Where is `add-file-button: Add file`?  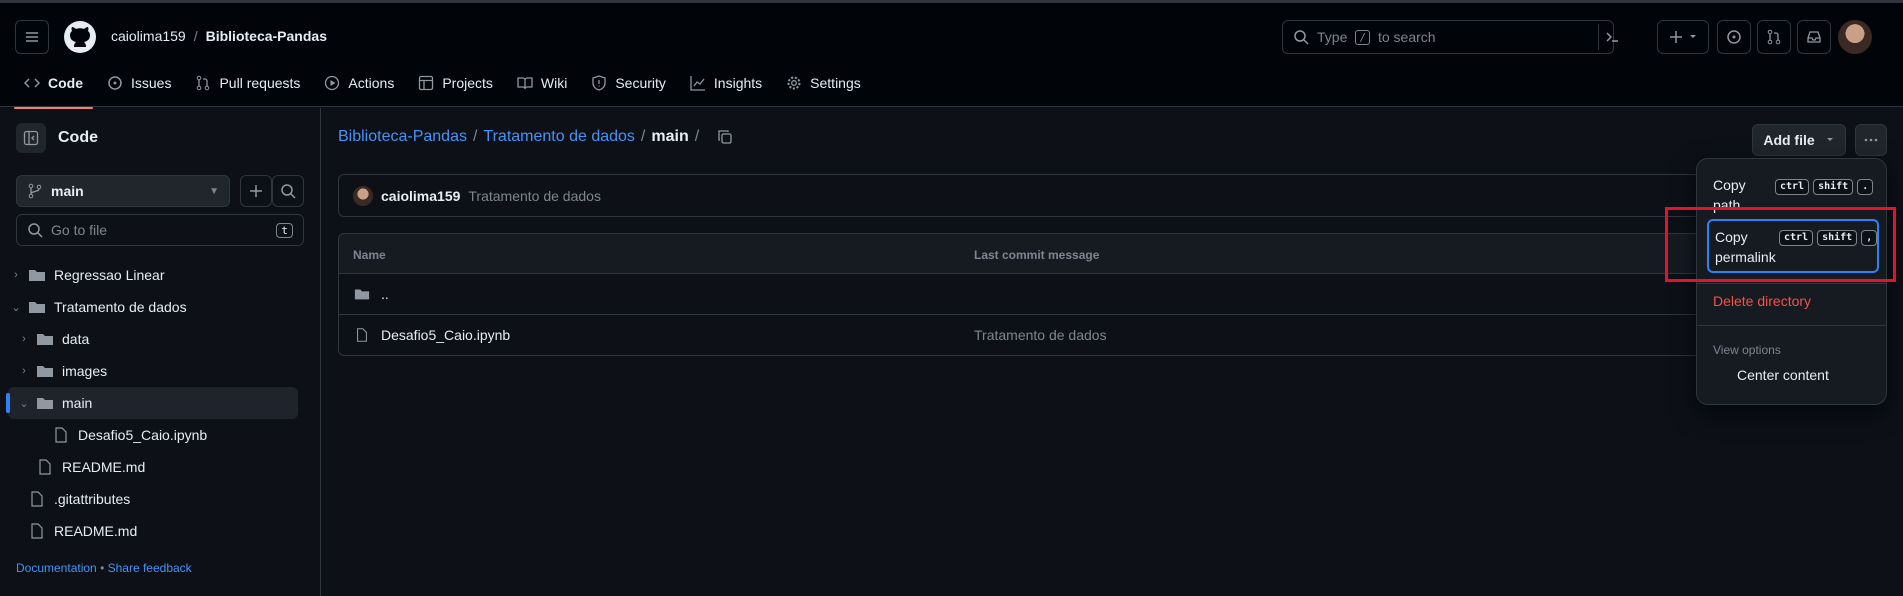 add-file-button: Add file is located at coordinates (1799, 140).